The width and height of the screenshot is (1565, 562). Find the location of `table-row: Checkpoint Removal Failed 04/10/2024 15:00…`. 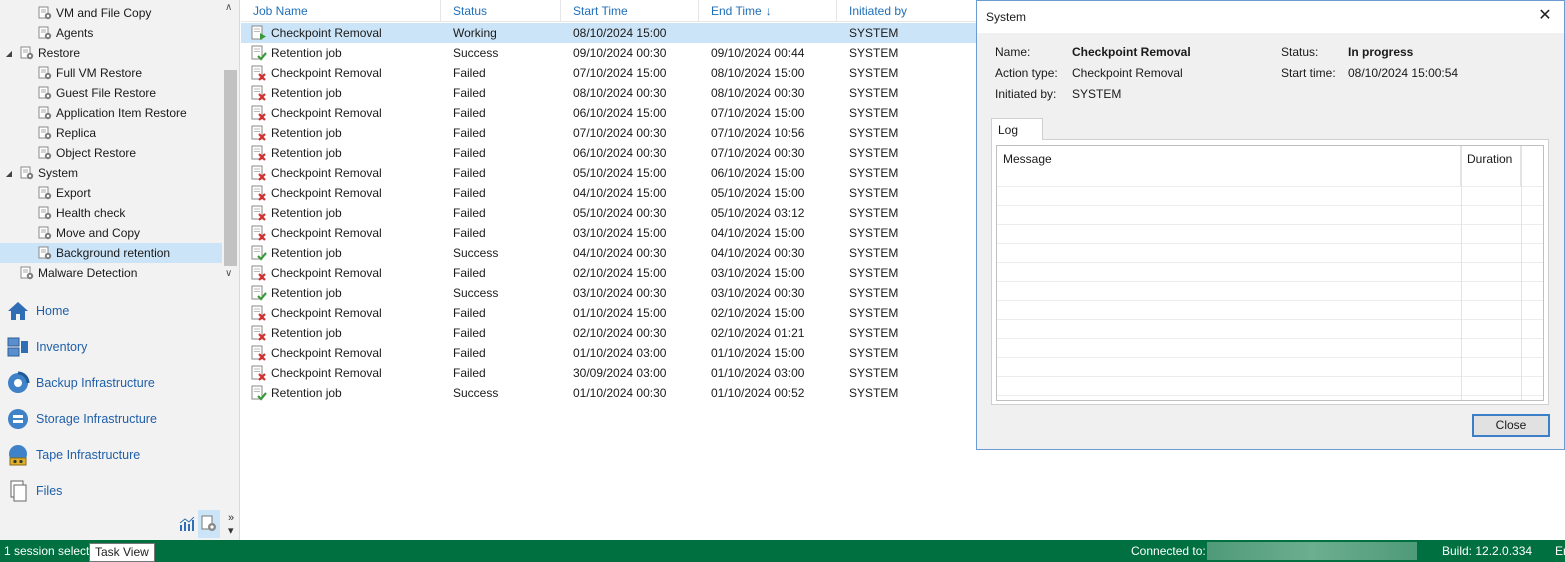

table-row: Checkpoint Removal Failed 04/10/2024 15:00… is located at coordinates (611, 193).